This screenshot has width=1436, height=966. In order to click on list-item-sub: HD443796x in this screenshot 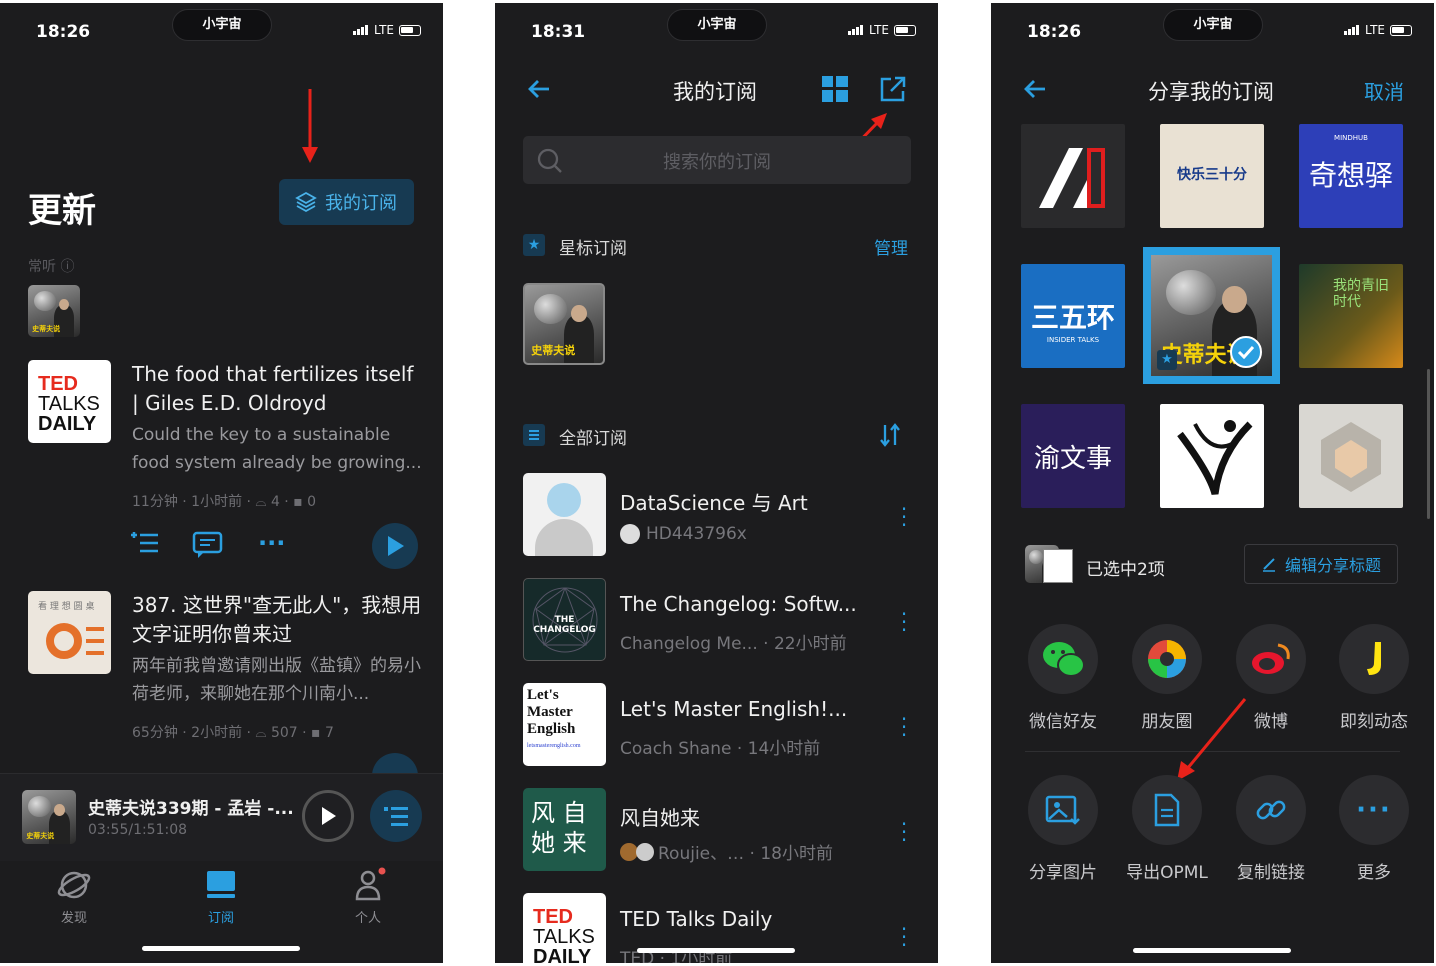, I will do `click(683, 534)`.